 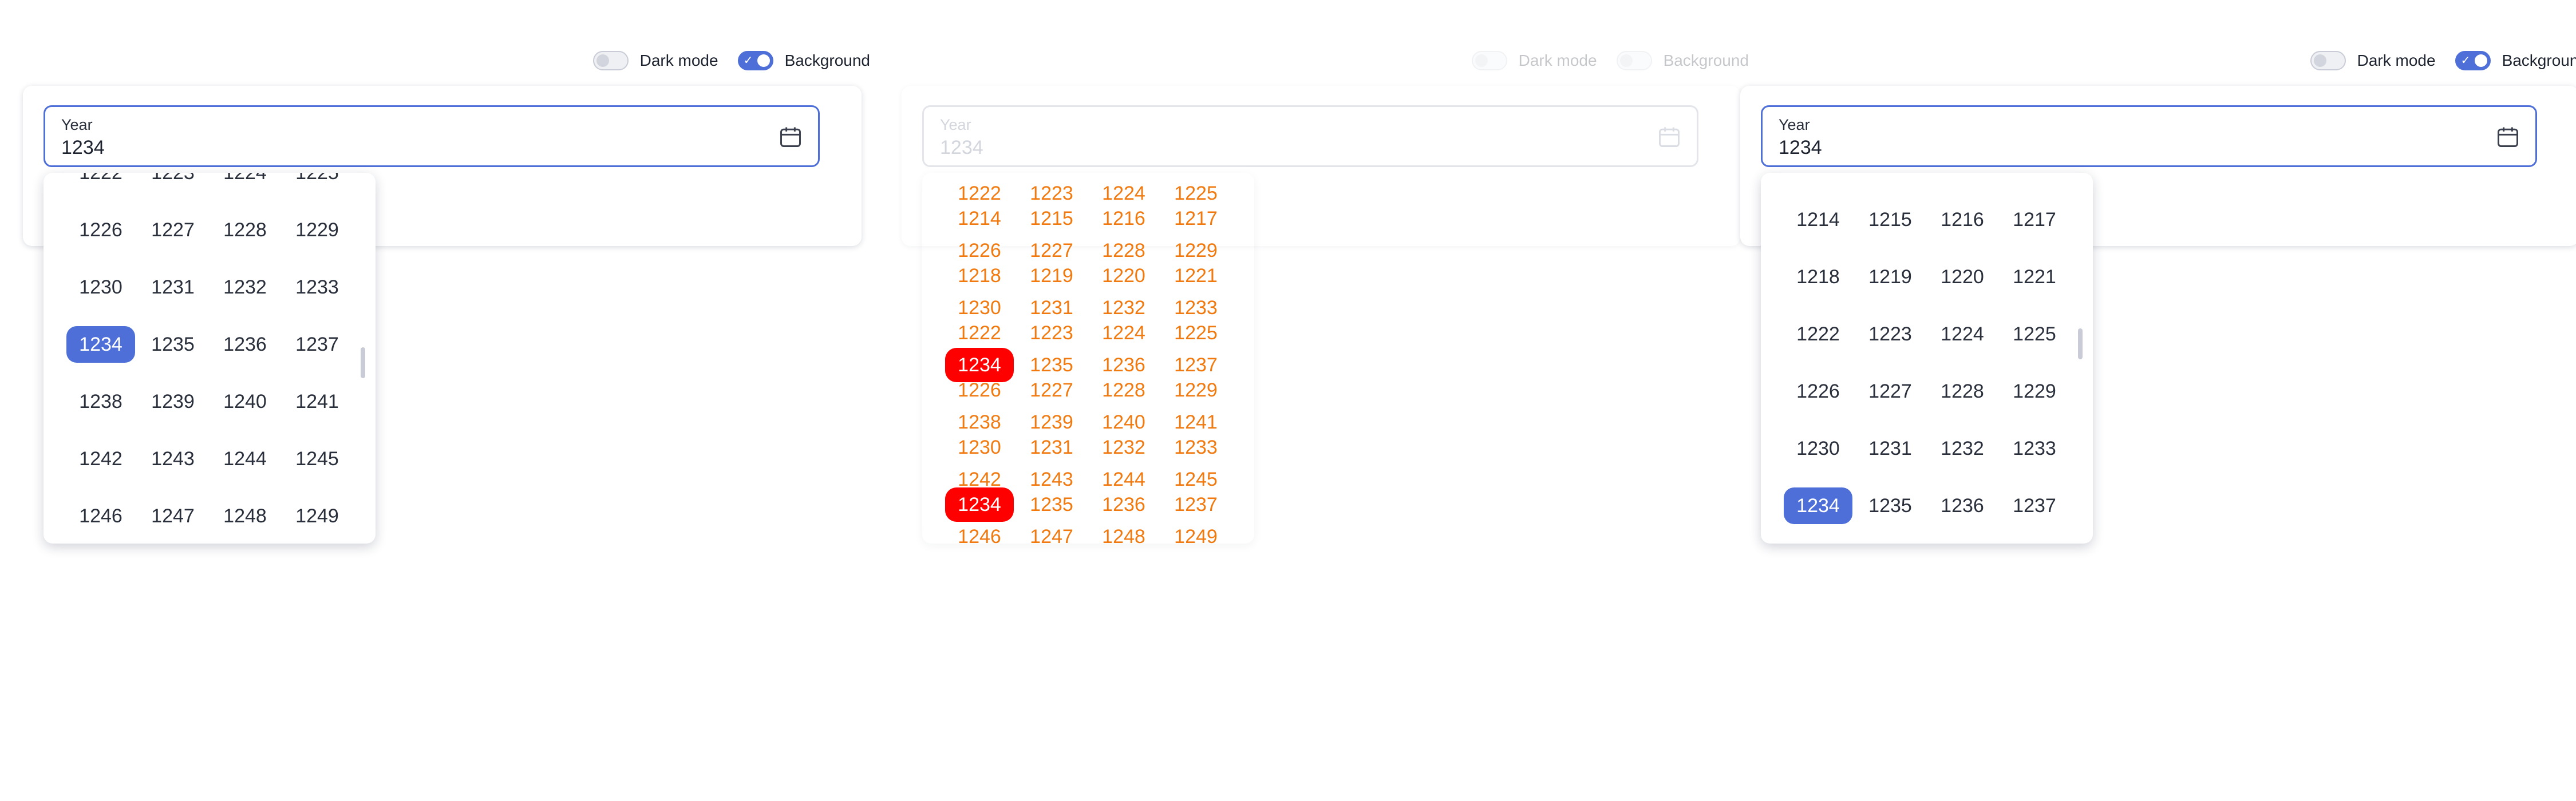 I want to click on year-option: 1238, so click(x=100, y=402).